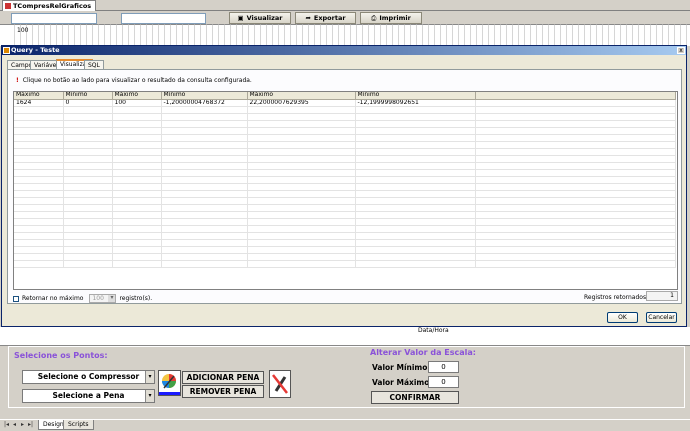  I want to click on cancel-button: Cancelar, so click(661, 317).